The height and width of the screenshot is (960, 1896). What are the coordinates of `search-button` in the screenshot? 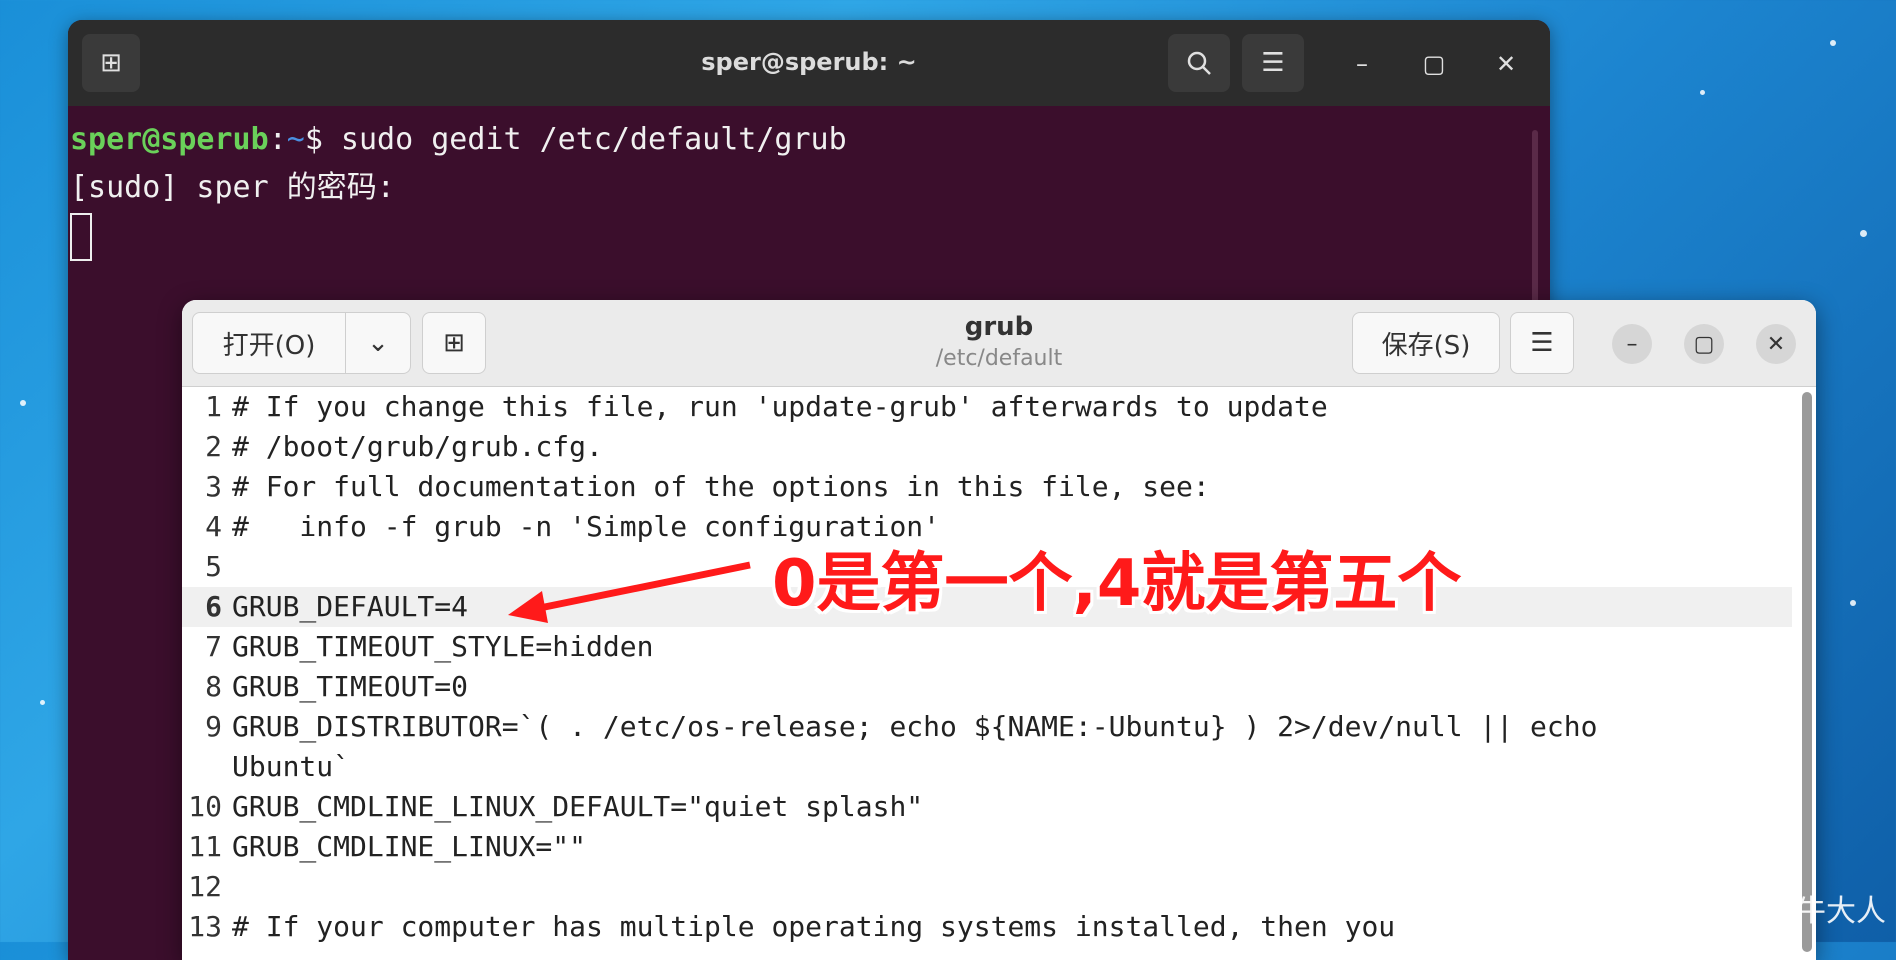 It's located at (1199, 63).